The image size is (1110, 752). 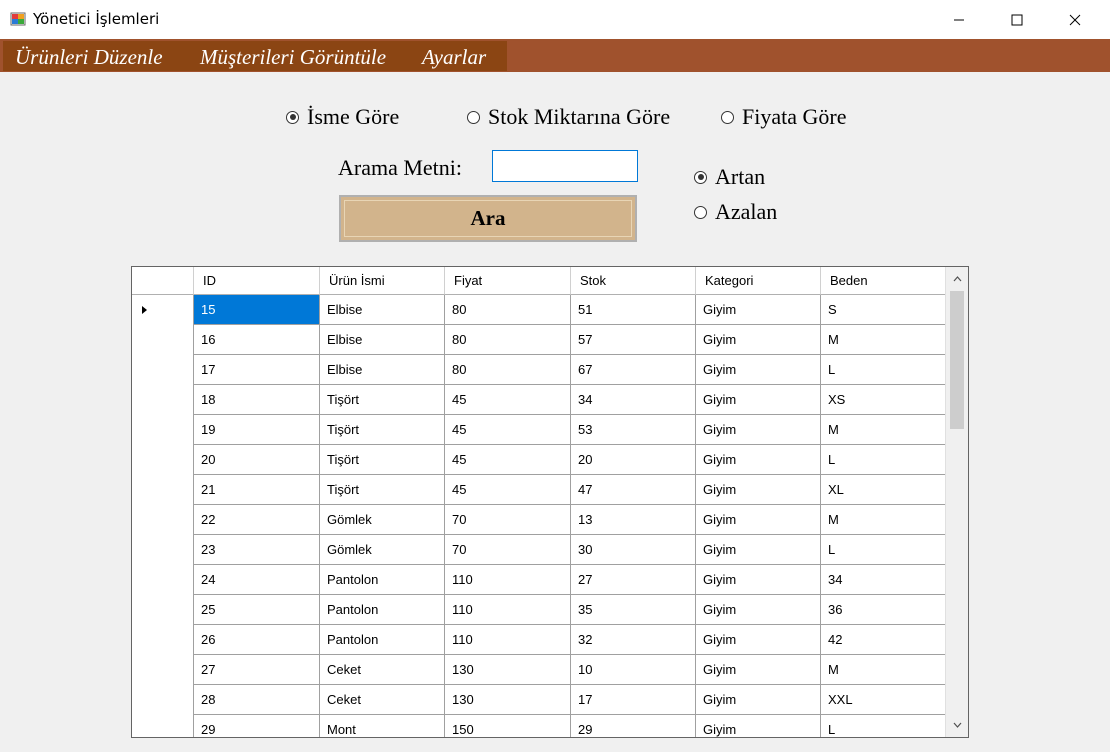 I want to click on table-row: 18 Tişört 45 34 Giyim XS, so click(x=539, y=400).